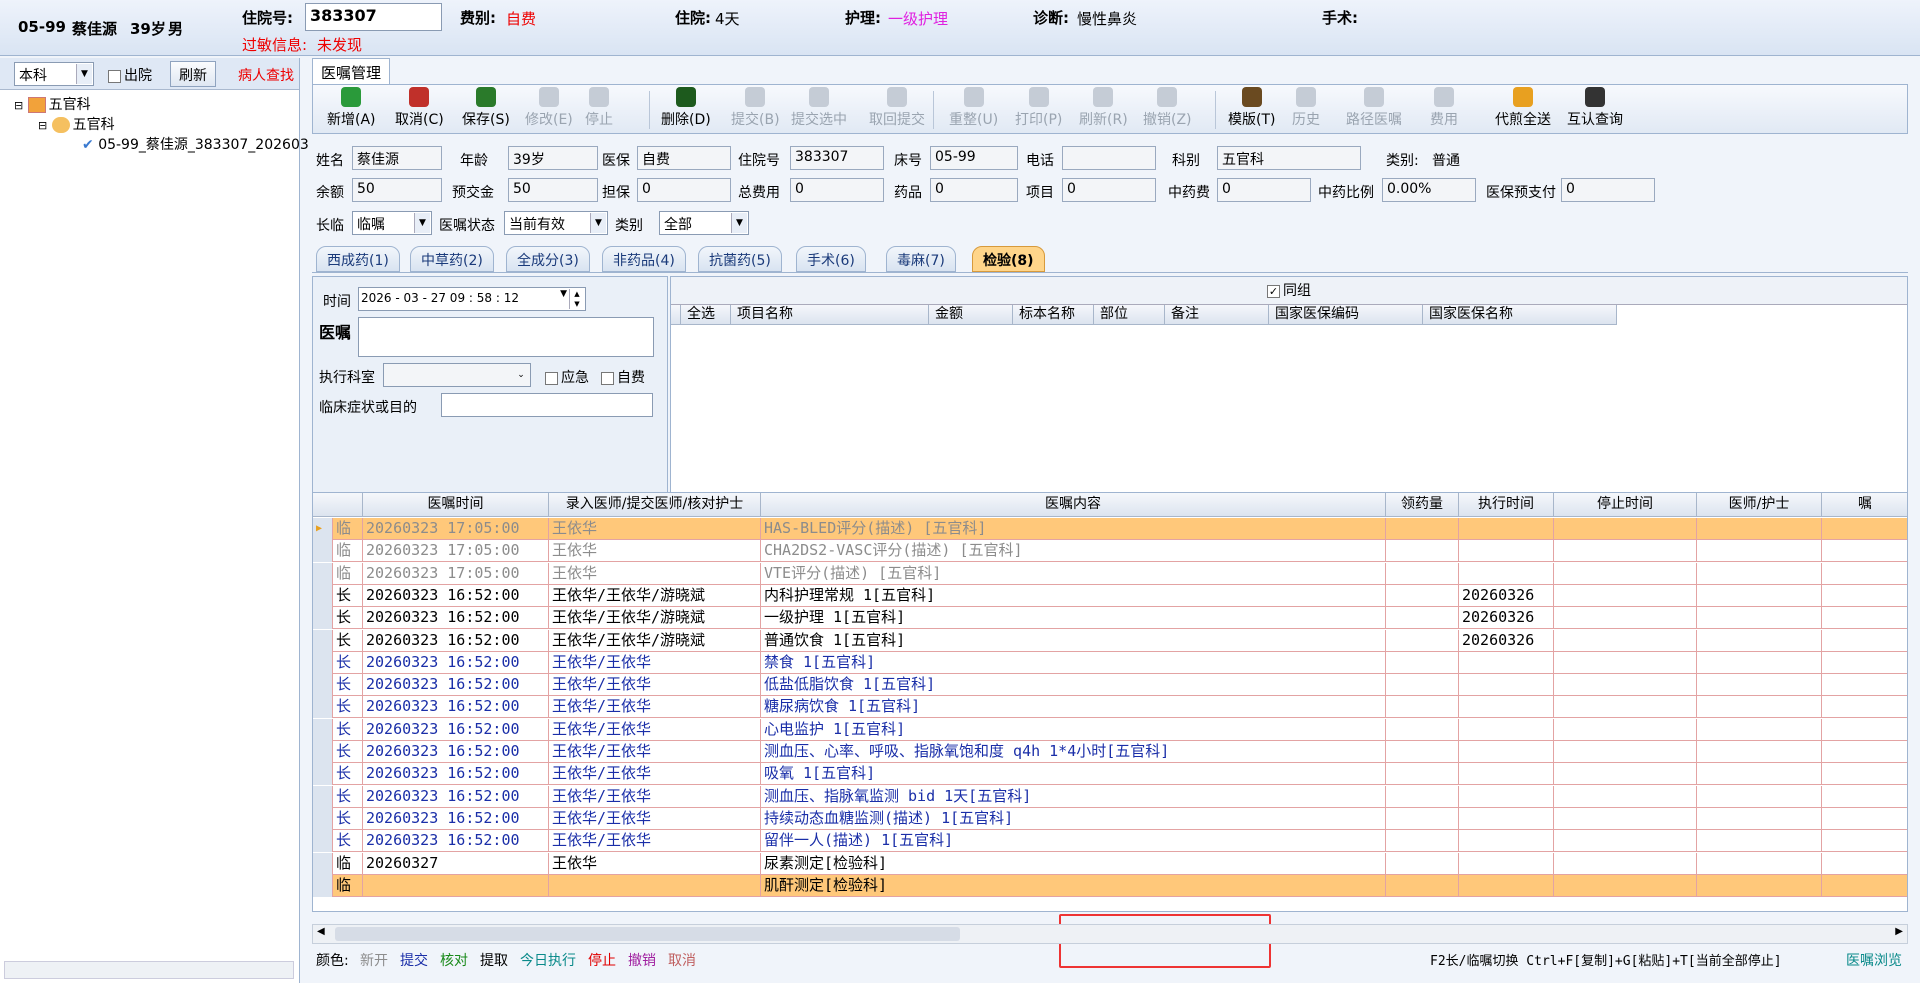 Image resolution: width=1920 pixels, height=983 pixels. I want to click on order-col-header: 医嘱内容, so click(1073, 505).